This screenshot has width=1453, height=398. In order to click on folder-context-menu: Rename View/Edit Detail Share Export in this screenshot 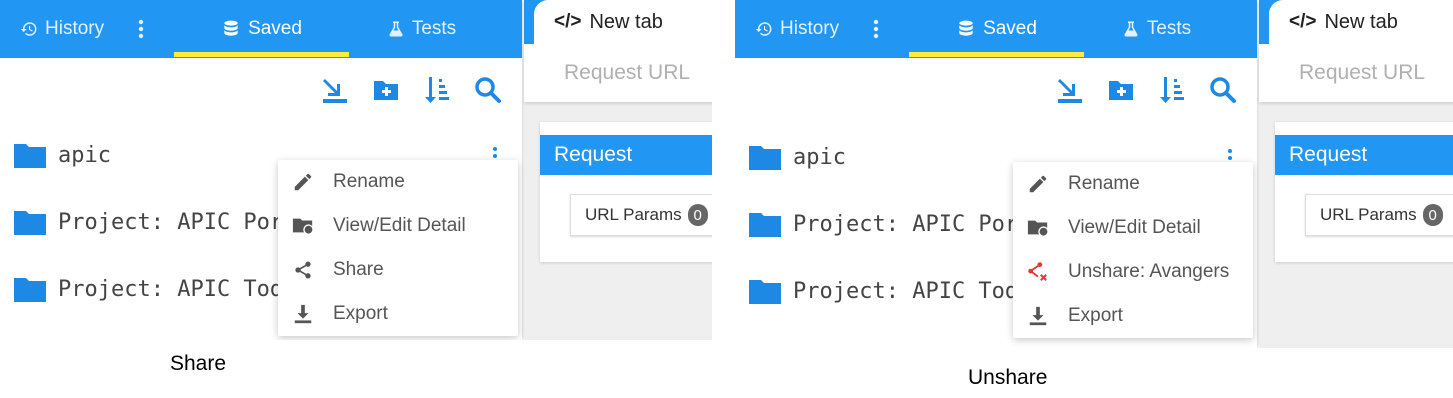, I will do `click(398, 248)`.